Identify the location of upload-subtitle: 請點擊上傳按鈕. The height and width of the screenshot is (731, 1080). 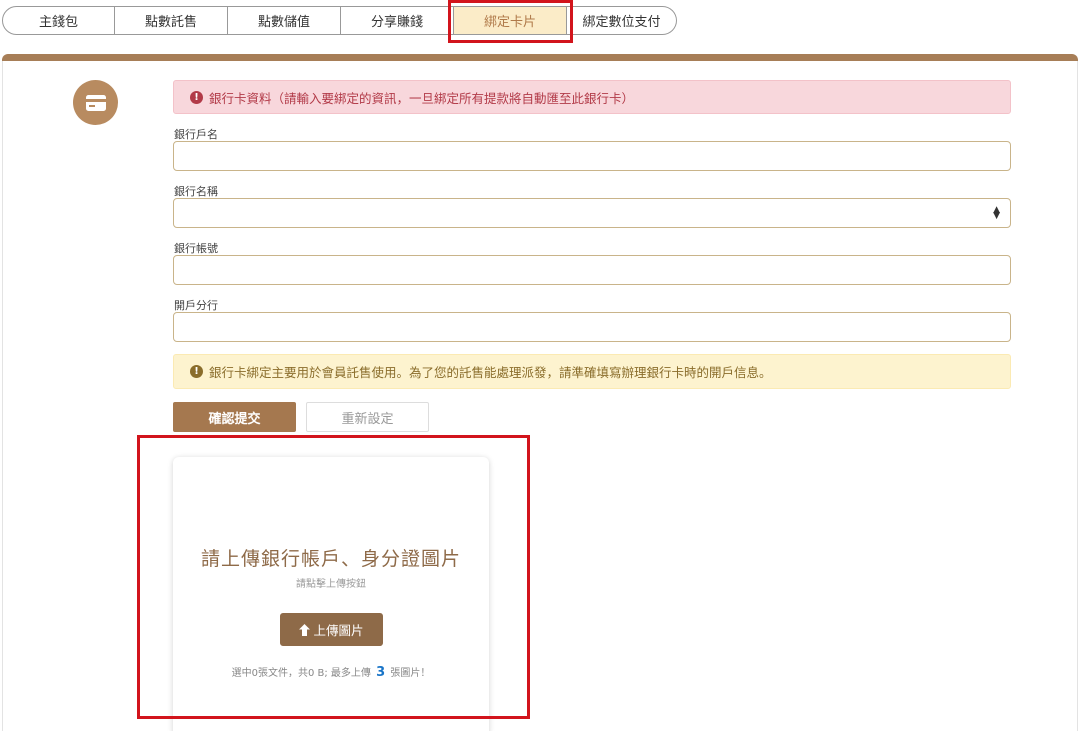
(331, 584).